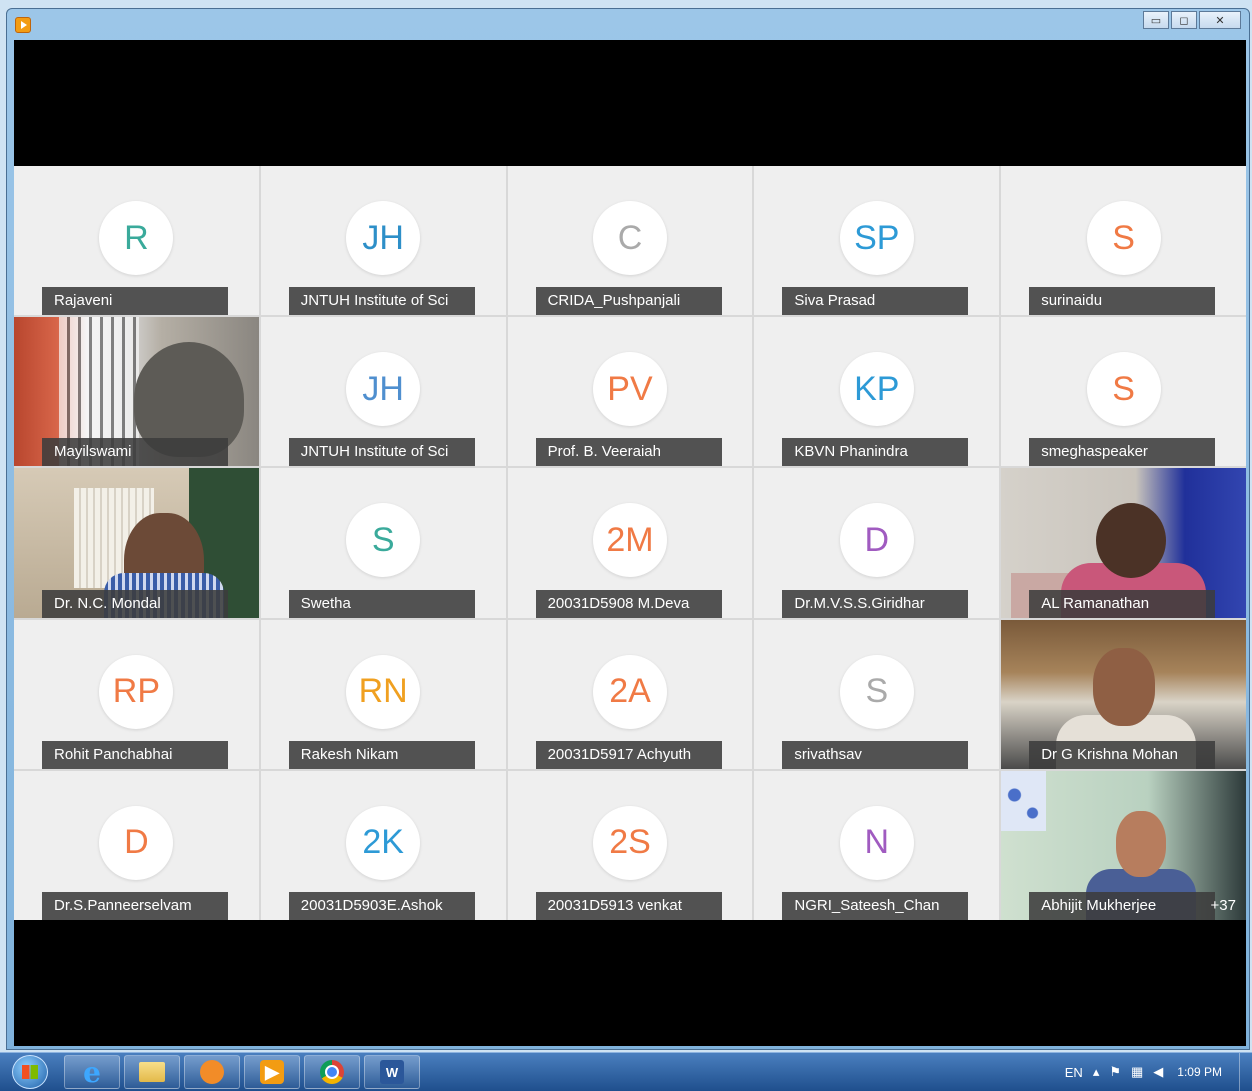 This screenshot has height=1091, width=1252. Describe the element at coordinates (30, 1072) in the screenshot. I see `start-button` at that location.